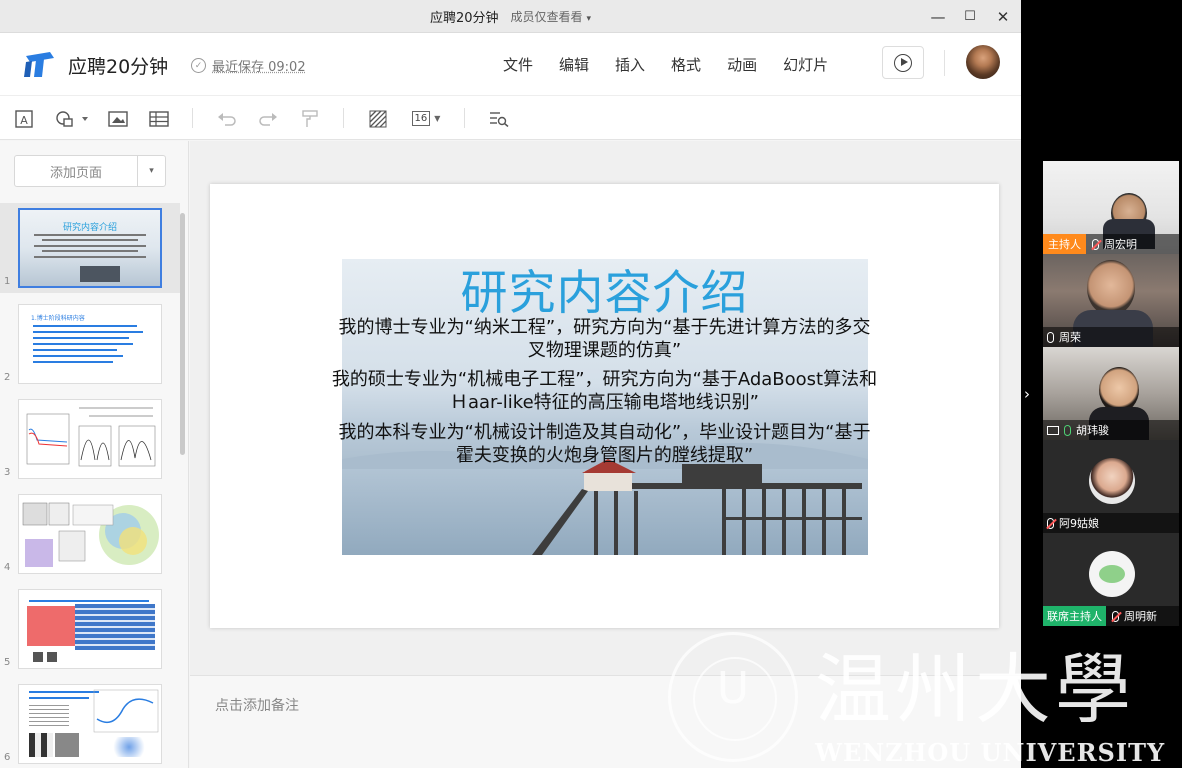 The width and height of the screenshot is (1182, 768). What do you see at coordinates (118, 118) in the screenshot?
I see `image-icon` at bounding box center [118, 118].